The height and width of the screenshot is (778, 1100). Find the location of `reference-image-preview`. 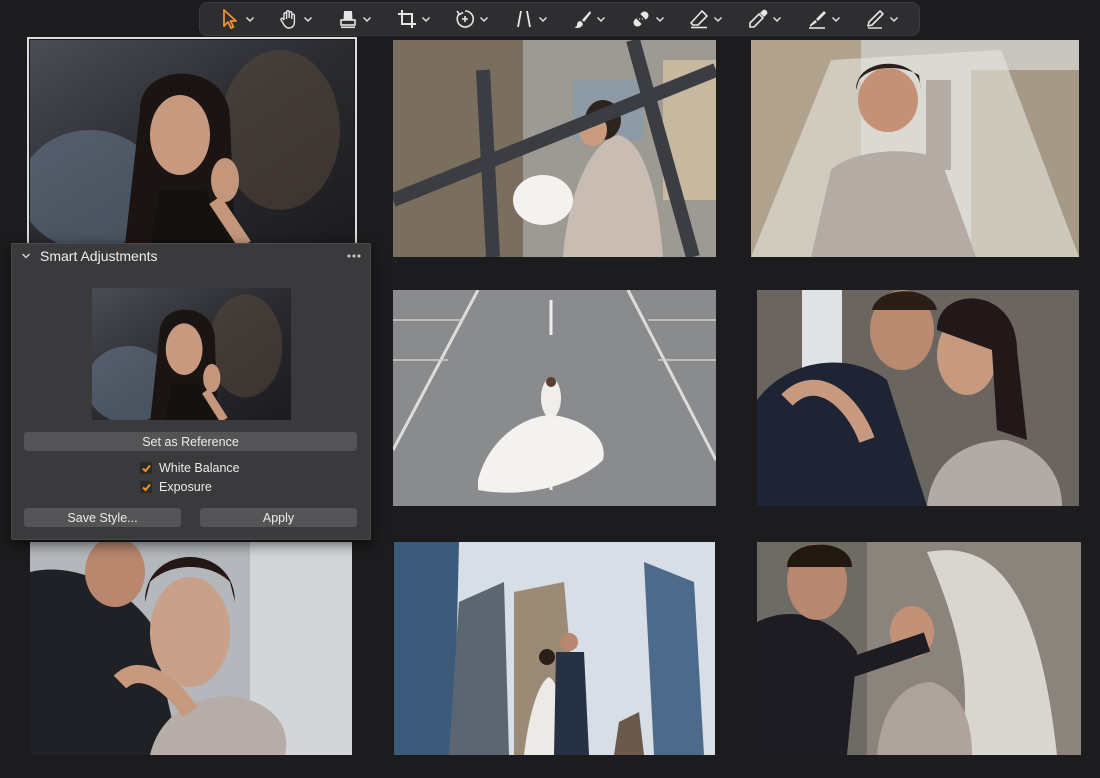

reference-image-preview is located at coordinates (191, 354).